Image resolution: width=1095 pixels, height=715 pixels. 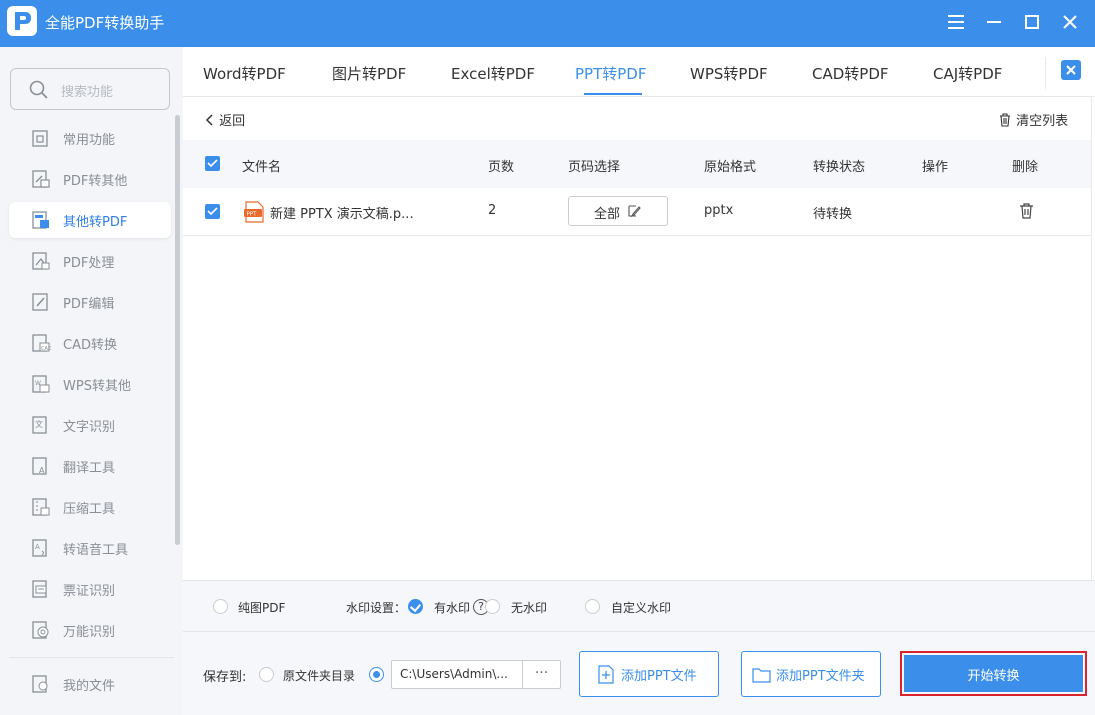 I want to click on search-icon, so click(x=38, y=89).